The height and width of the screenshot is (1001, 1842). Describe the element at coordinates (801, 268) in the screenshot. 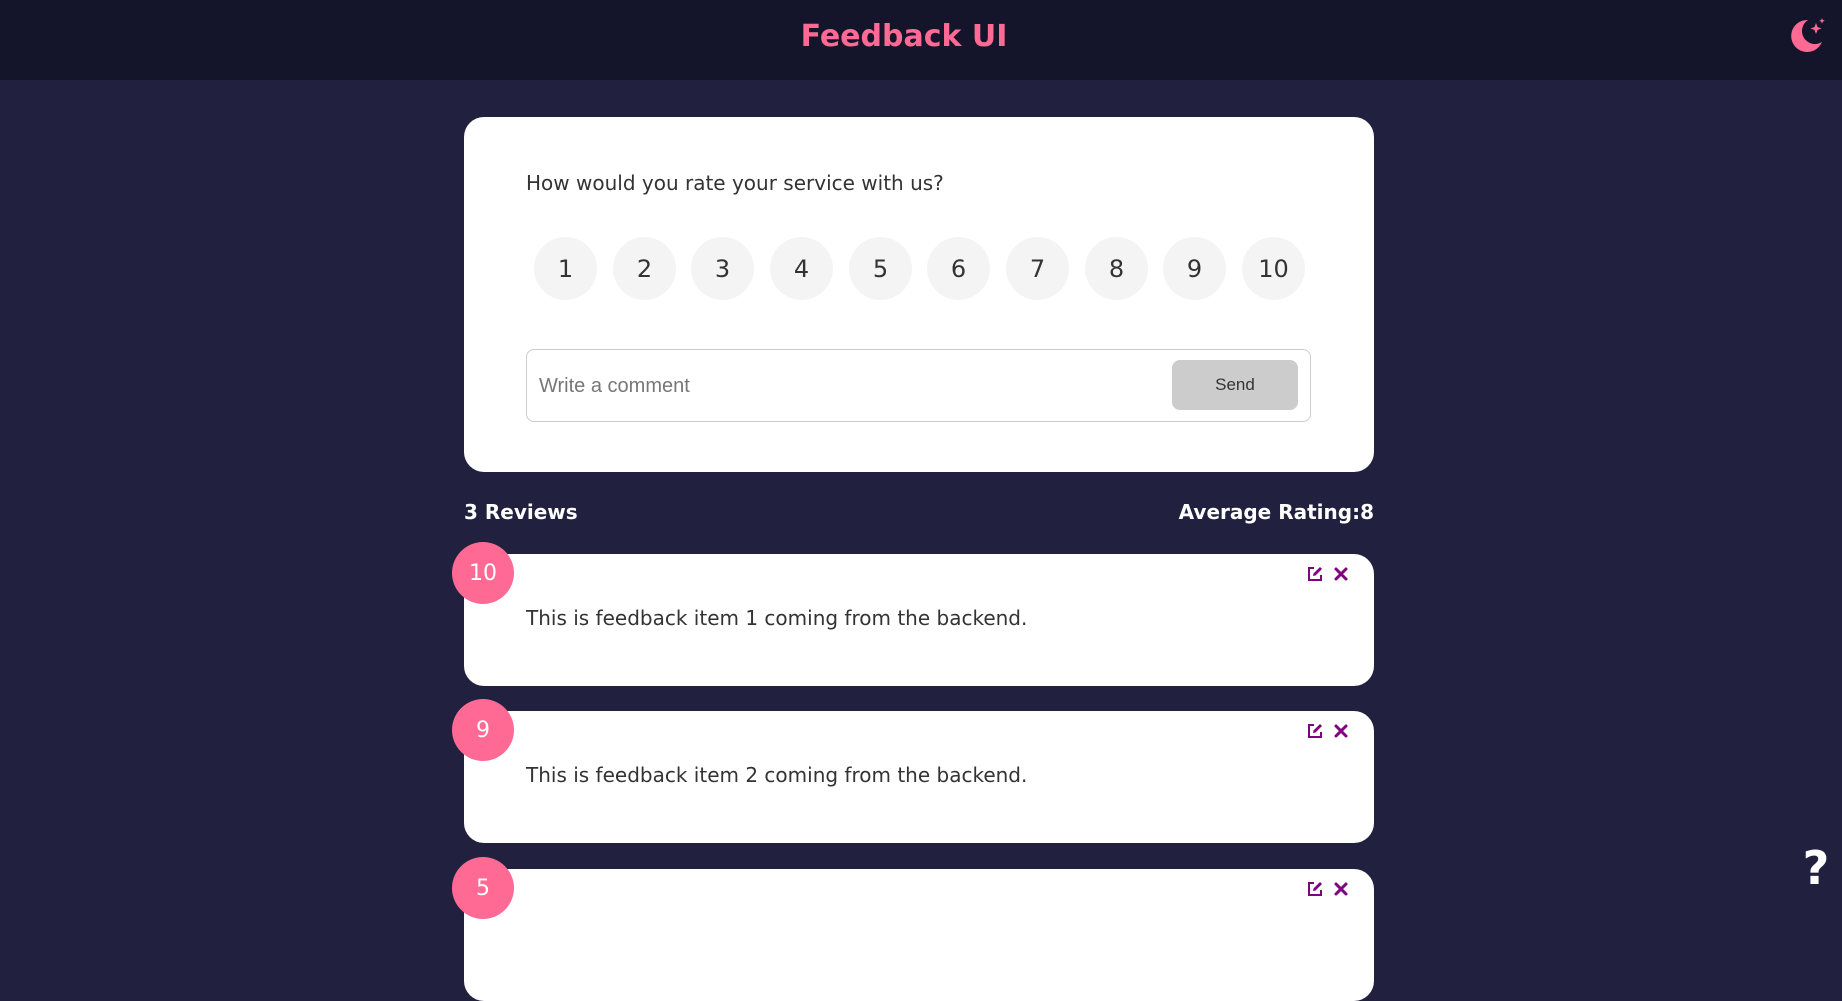

I see `rating-option-4: 4` at that location.